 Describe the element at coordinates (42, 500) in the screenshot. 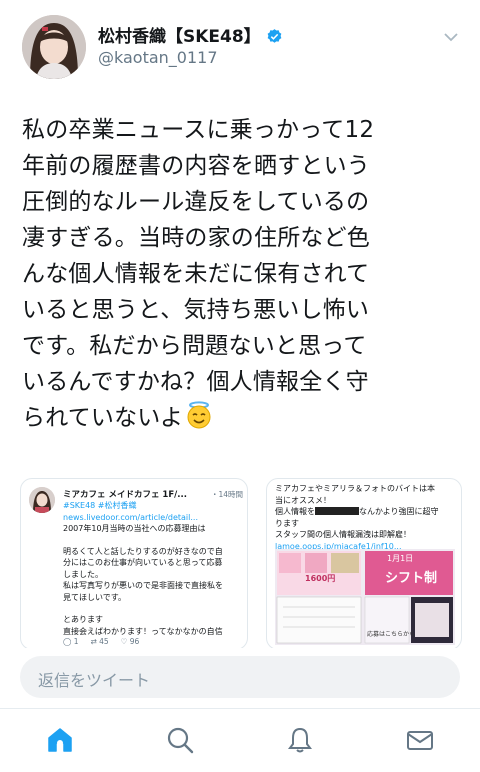

I see `embedded-avatar` at that location.